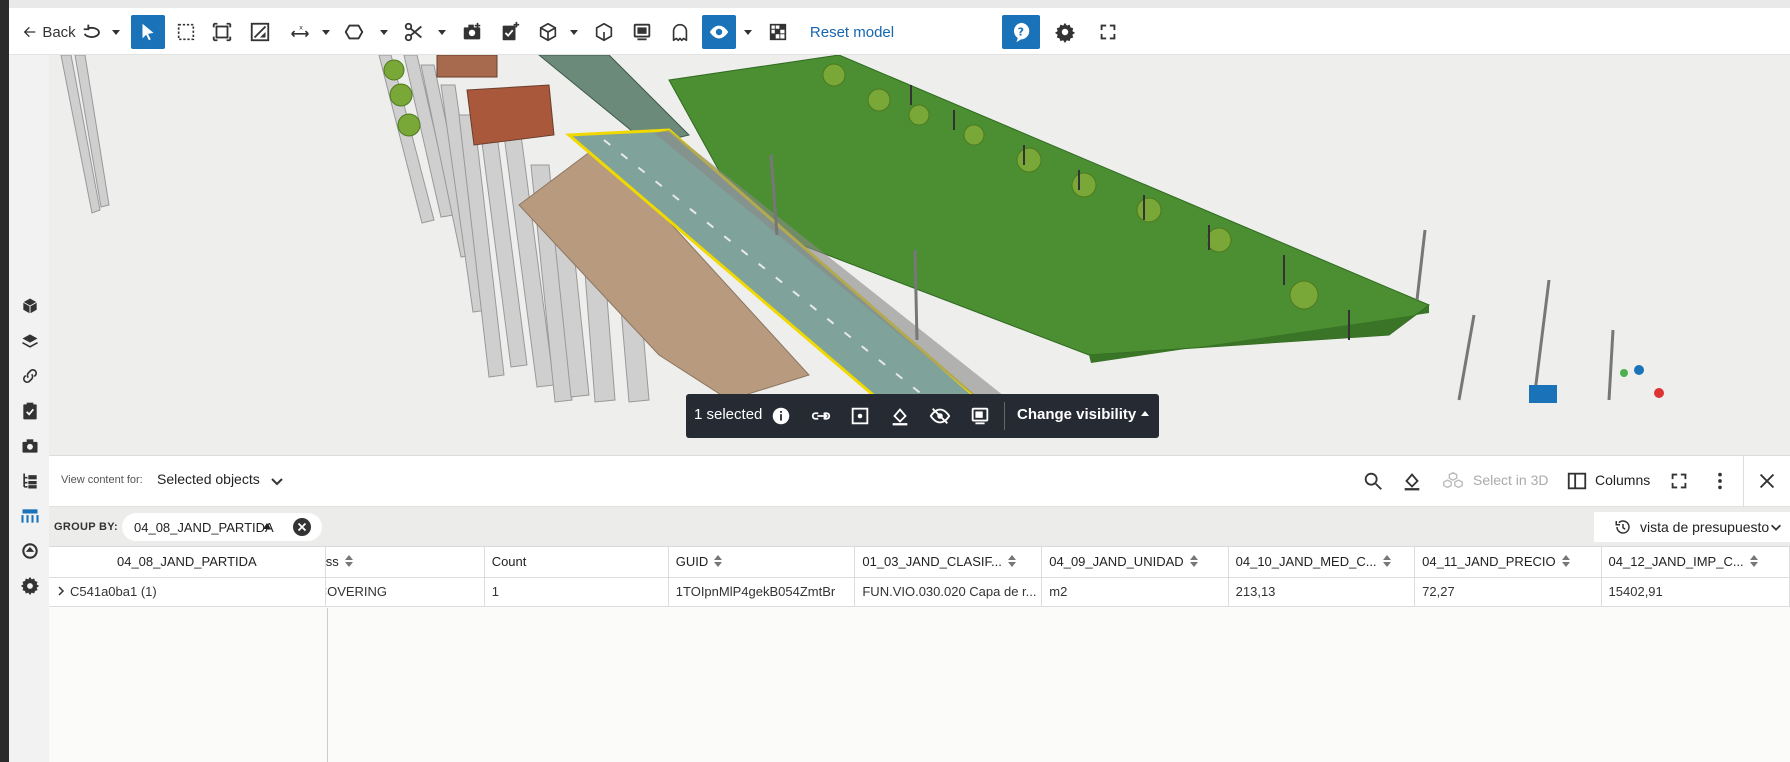  I want to click on object-view-dropdown, so click(574, 32).